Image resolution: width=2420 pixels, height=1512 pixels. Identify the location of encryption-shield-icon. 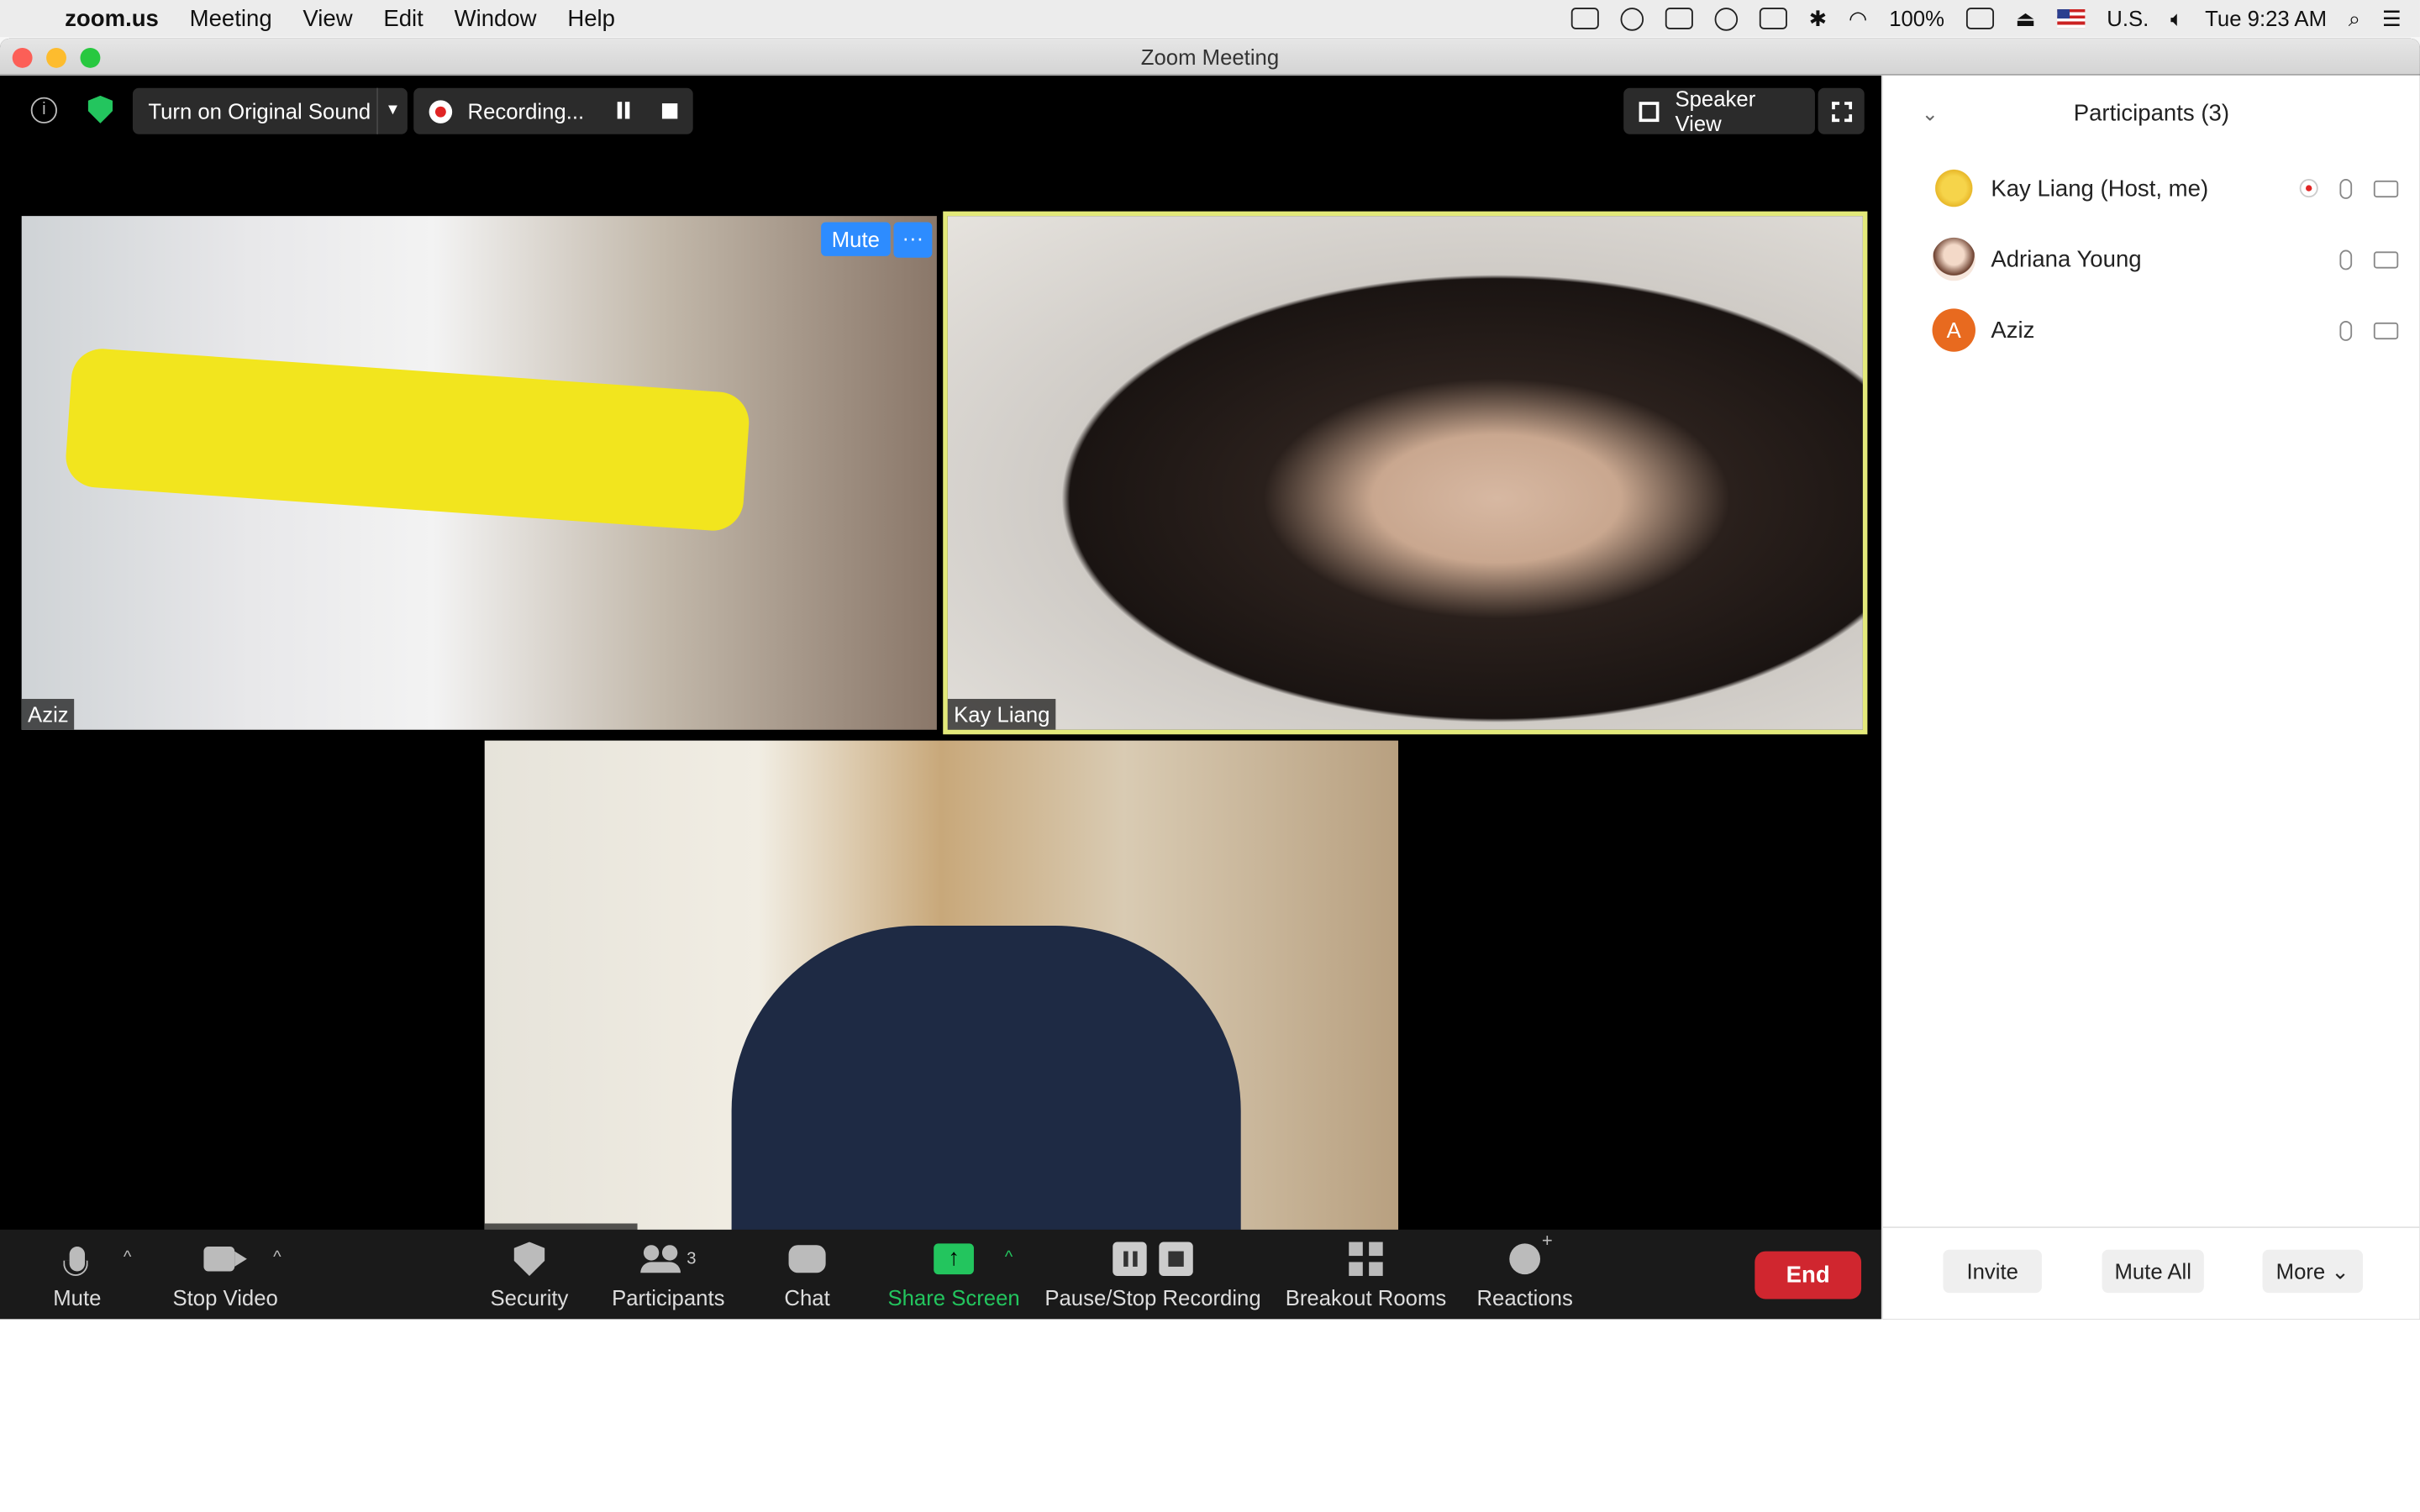
(100, 109).